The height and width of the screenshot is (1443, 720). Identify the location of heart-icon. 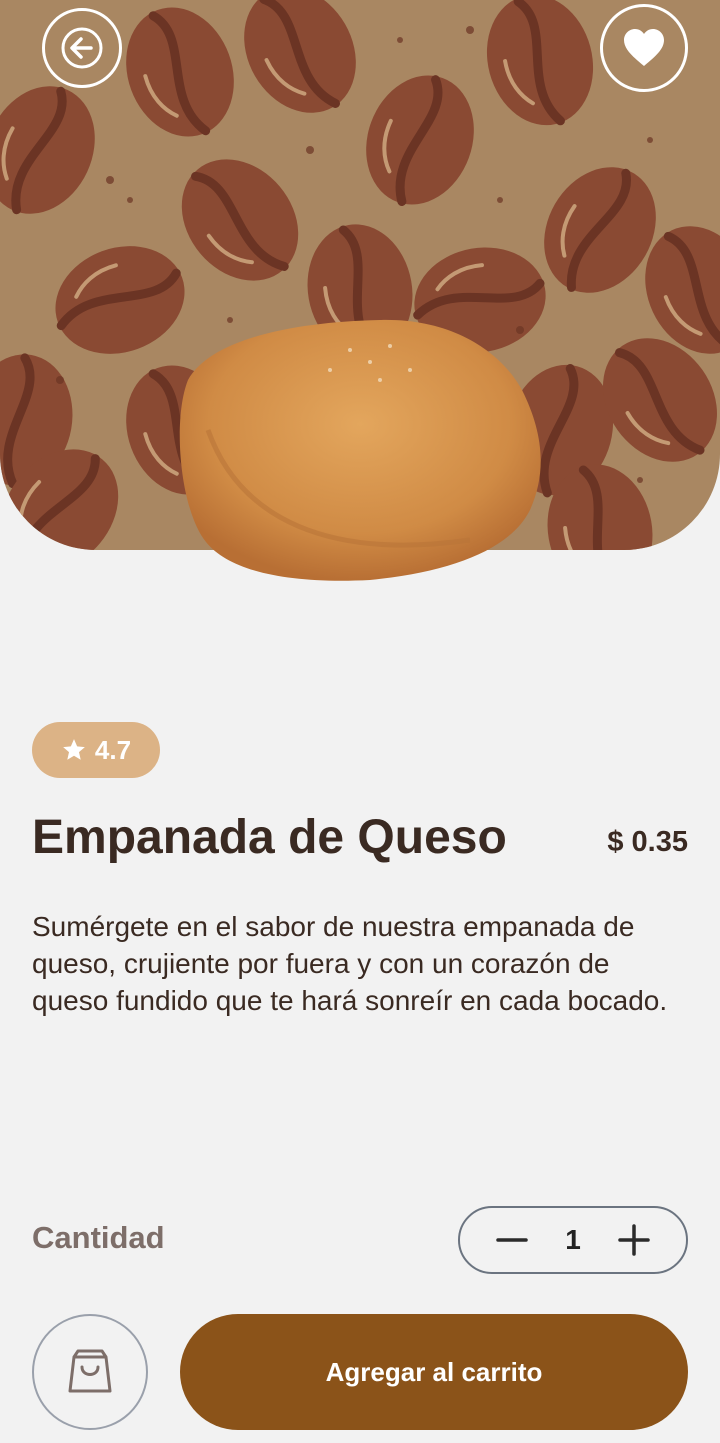
(644, 47).